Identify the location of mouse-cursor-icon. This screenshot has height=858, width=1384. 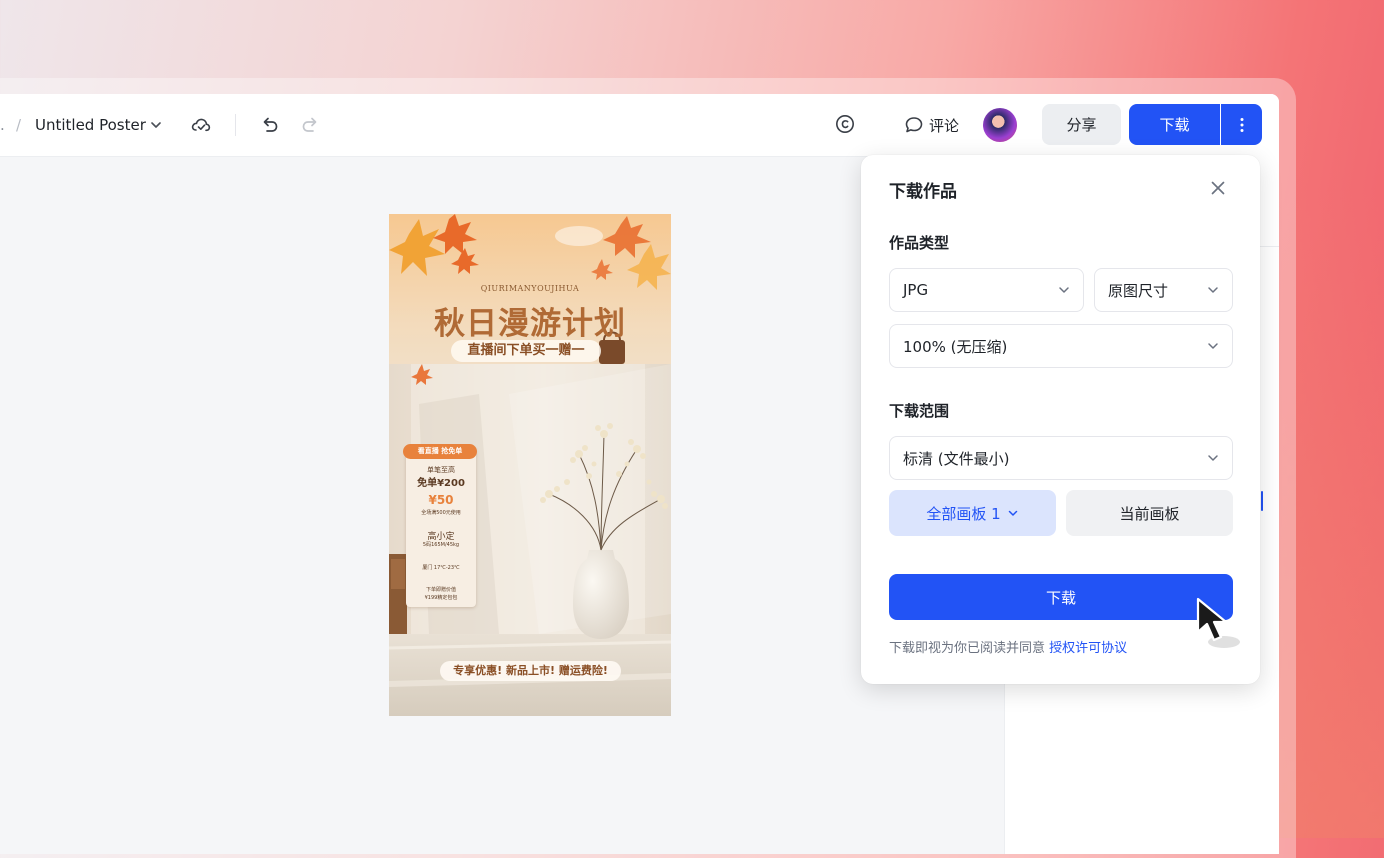
(1218, 622).